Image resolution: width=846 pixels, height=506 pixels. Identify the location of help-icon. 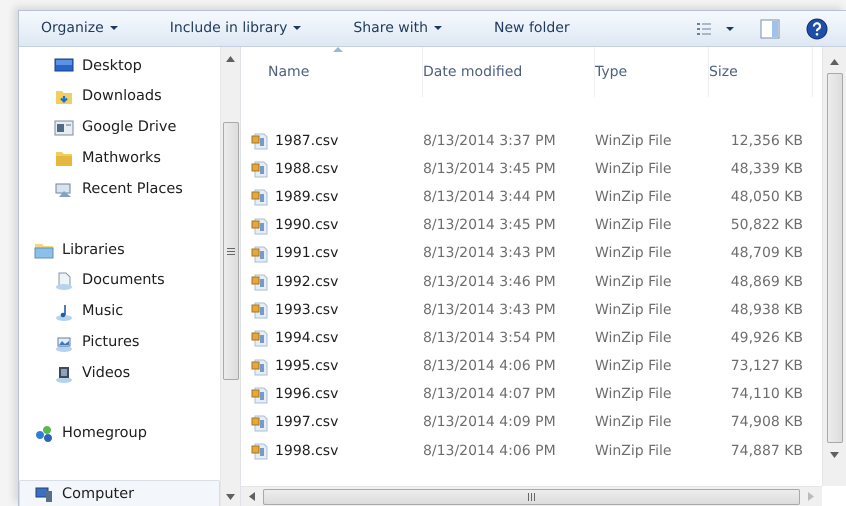
(817, 29).